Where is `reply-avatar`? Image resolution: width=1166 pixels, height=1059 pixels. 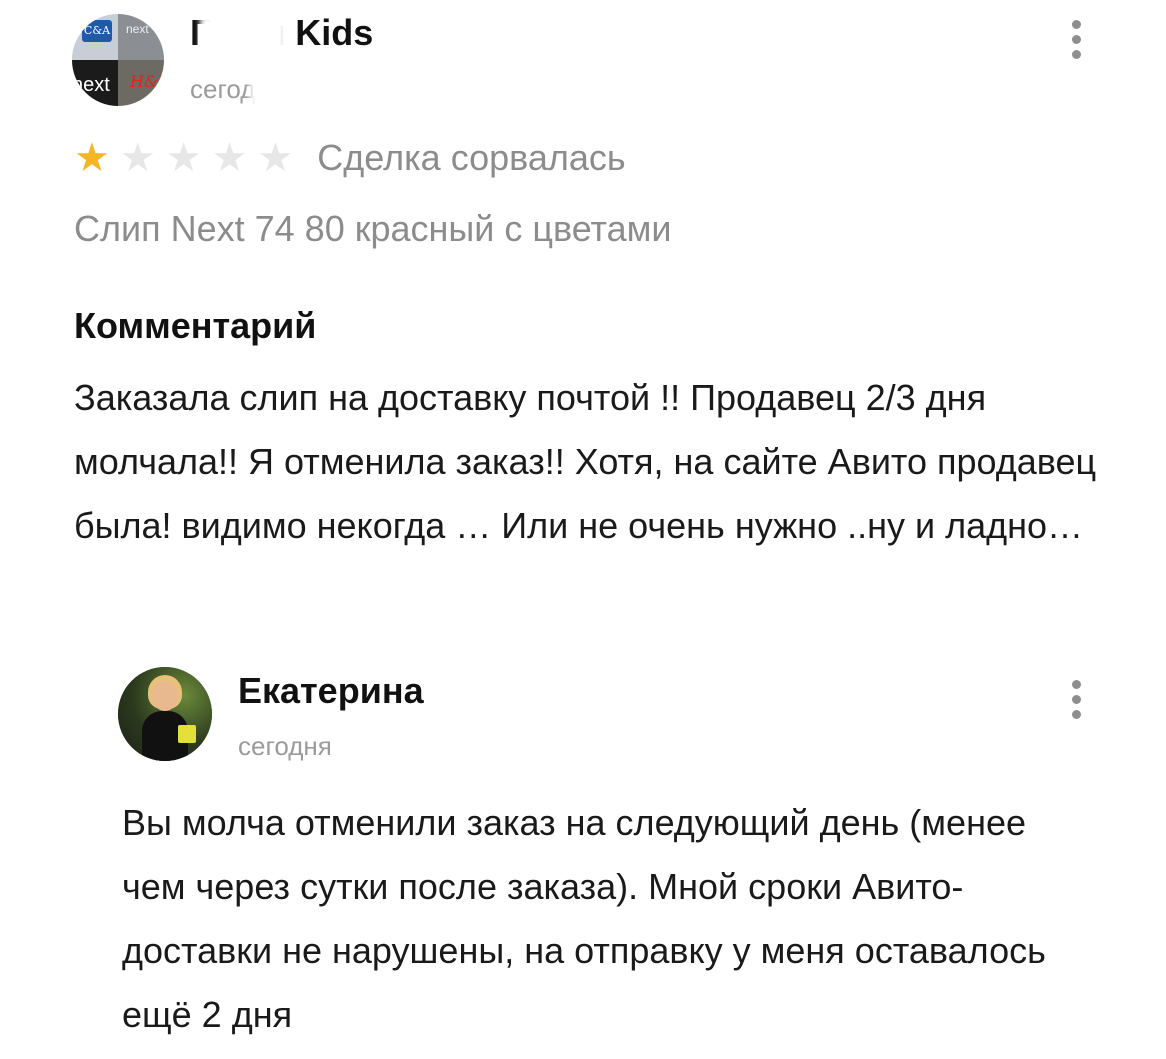
reply-avatar is located at coordinates (165, 714).